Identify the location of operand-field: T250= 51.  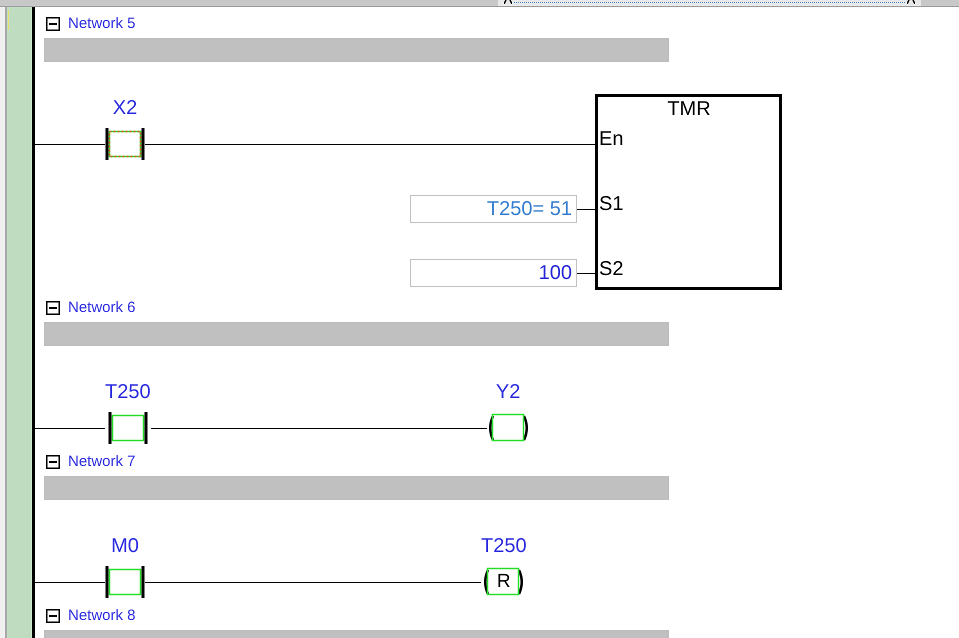
(493, 209).